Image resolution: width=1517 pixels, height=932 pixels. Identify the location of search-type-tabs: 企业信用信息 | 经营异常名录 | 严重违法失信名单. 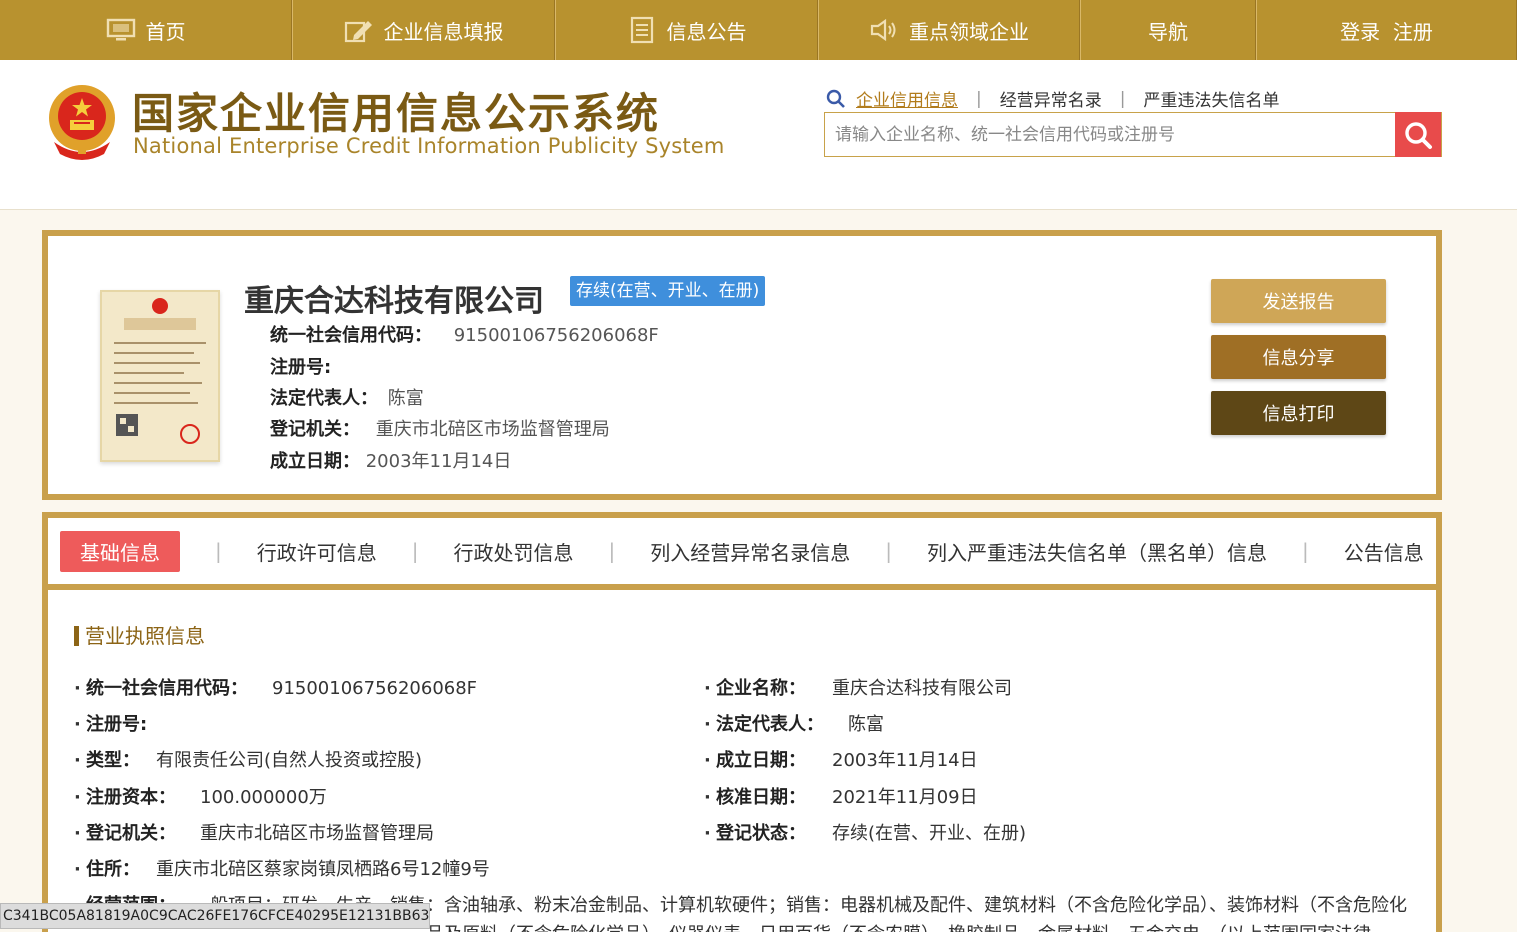
(1052, 98).